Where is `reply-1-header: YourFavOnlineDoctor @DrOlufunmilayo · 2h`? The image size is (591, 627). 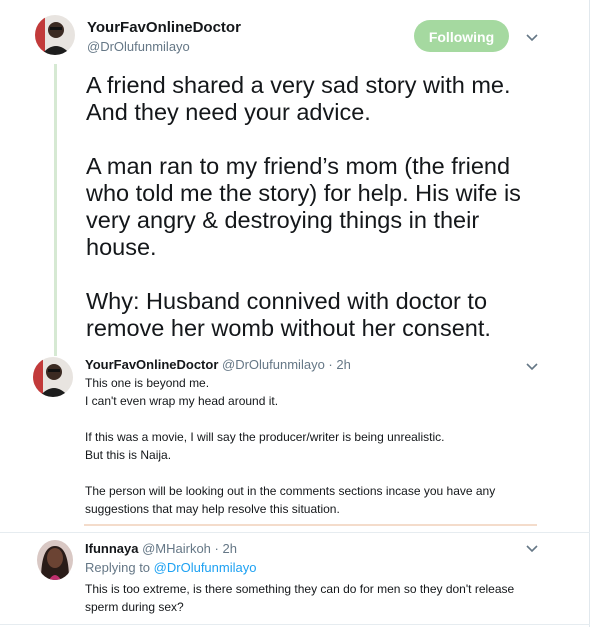 reply-1-header: YourFavOnlineDoctor @DrOlufunmilayo · 2h is located at coordinates (218, 364).